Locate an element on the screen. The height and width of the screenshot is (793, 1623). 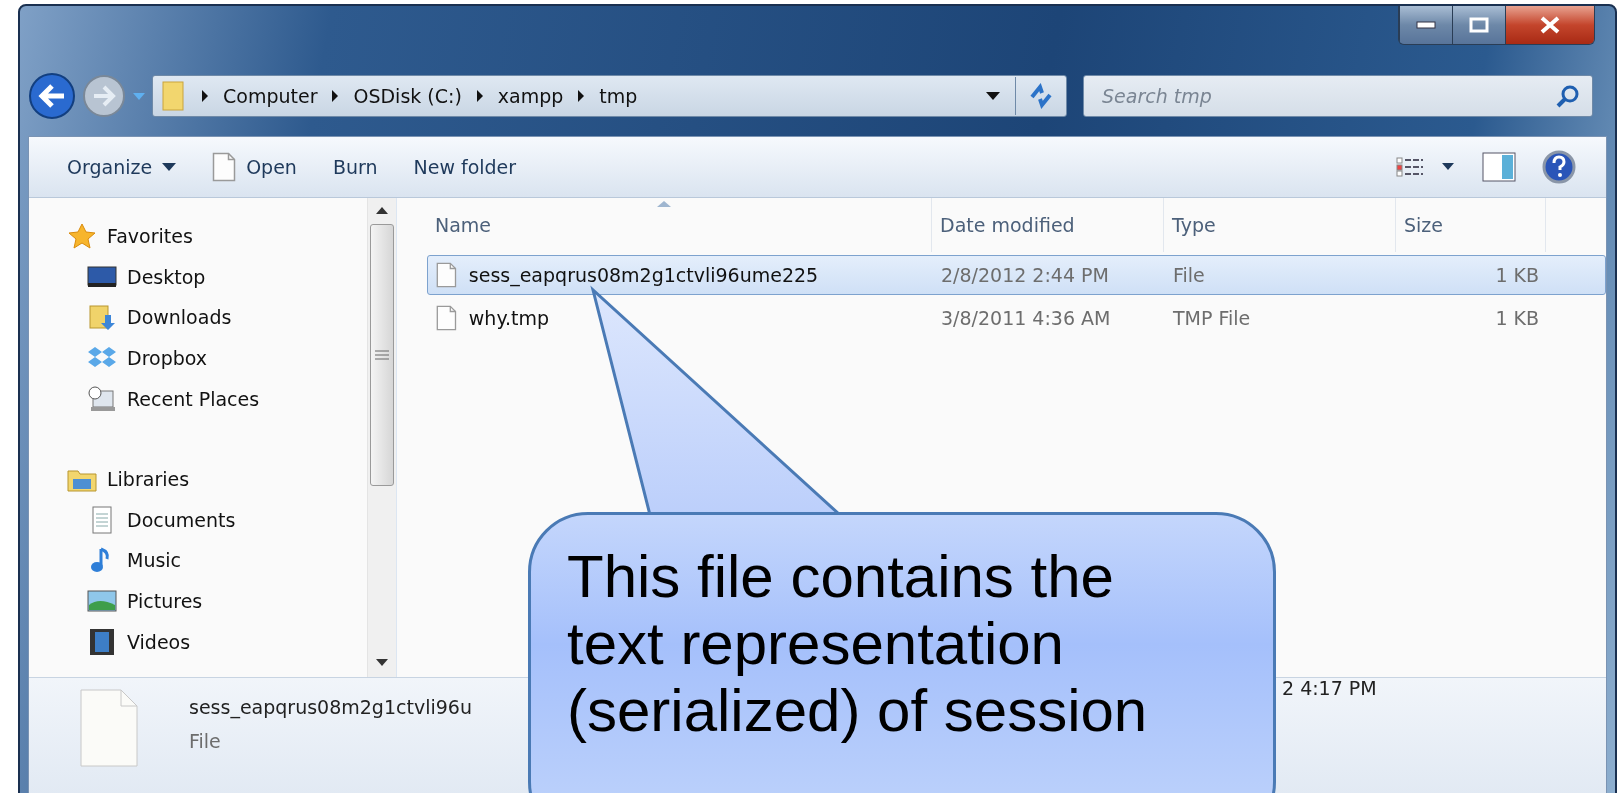
file-name: why.tmp is located at coordinates (508, 318).